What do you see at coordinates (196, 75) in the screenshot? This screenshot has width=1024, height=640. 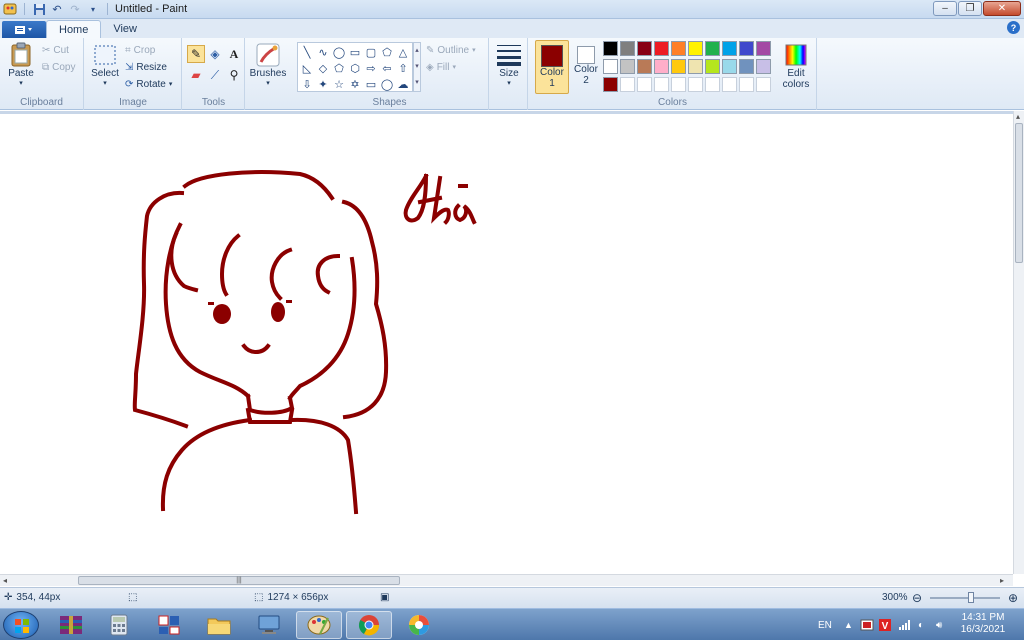 I see `eraser-icon: ▰` at bounding box center [196, 75].